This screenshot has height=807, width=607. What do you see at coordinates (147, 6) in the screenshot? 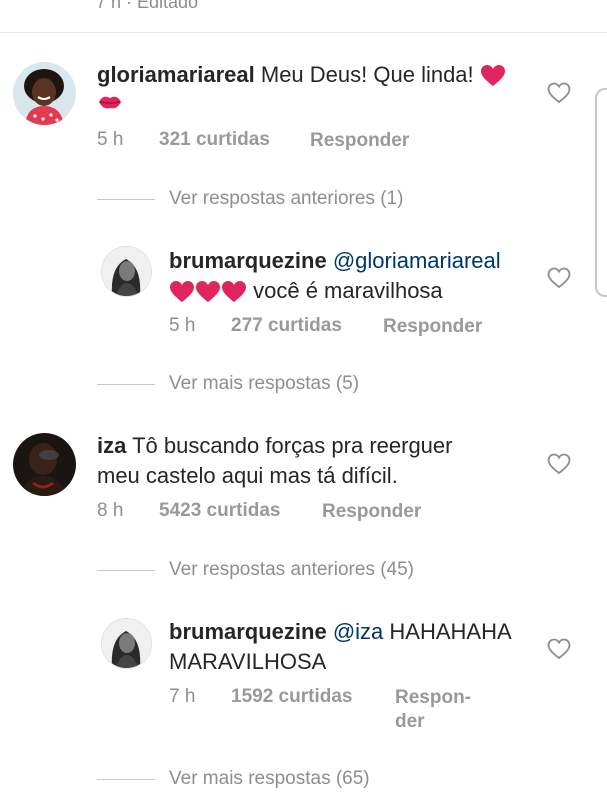
I see `previous-comment-meta: 7 h · Editado` at bounding box center [147, 6].